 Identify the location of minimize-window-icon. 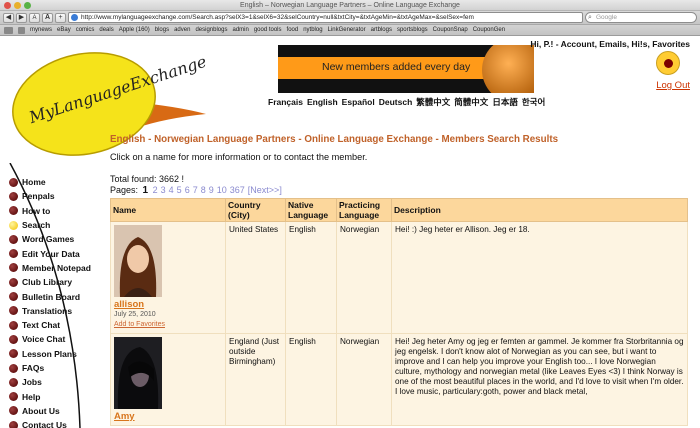
(17, 5).